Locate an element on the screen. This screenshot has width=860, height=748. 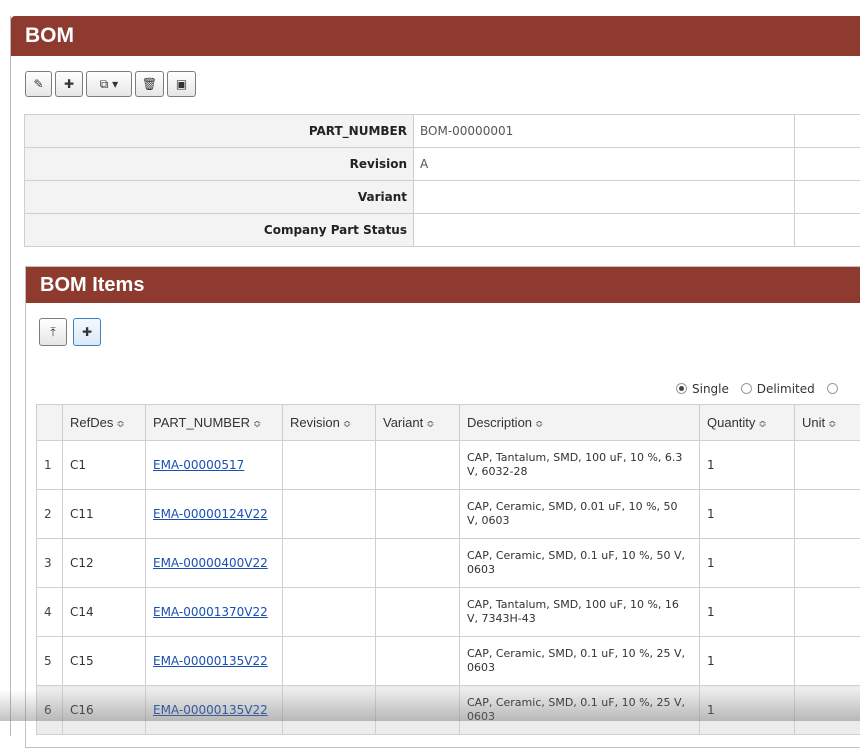
cell-part-number: EMA-00000400V22 is located at coordinates (214, 563).